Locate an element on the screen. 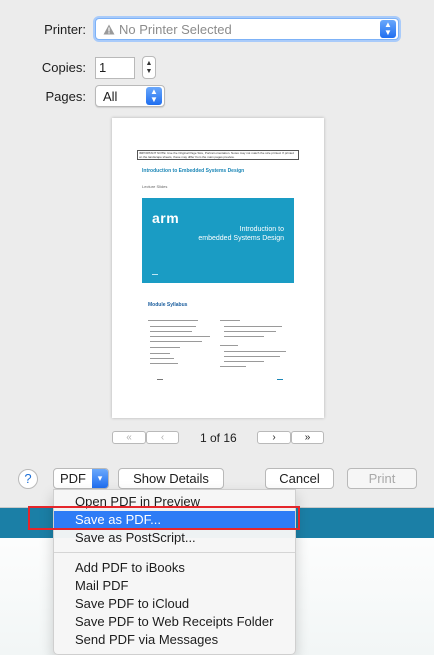 The image size is (434, 655). cancel-button: Cancel is located at coordinates (299, 478).